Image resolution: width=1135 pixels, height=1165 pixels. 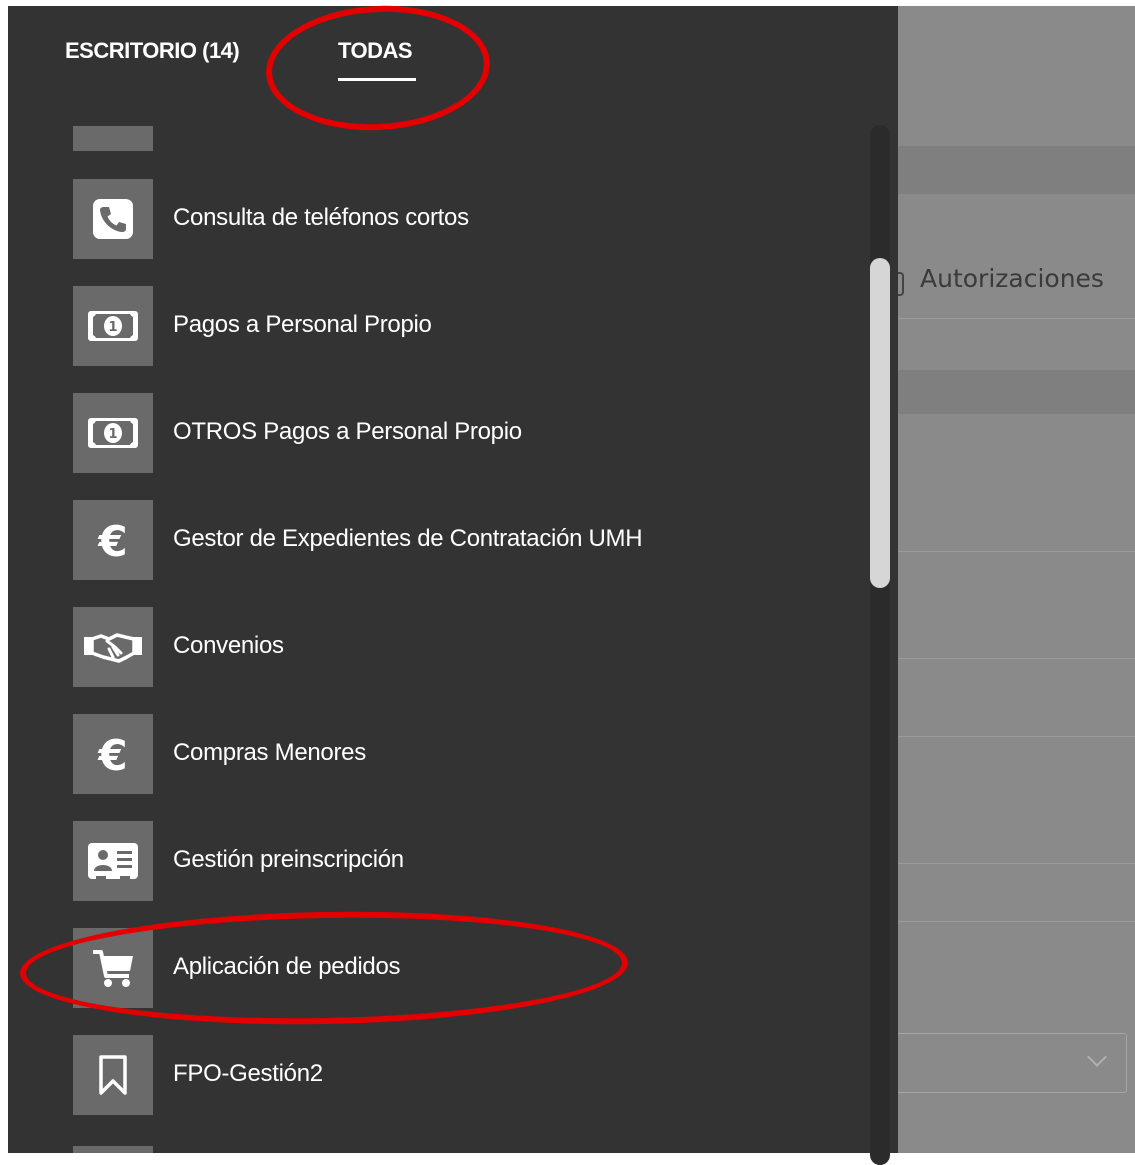 What do you see at coordinates (347, 431) in the screenshot?
I see `app-item-label: OTROS Pagos a Personal Propio` at bounding box center [347, 431].